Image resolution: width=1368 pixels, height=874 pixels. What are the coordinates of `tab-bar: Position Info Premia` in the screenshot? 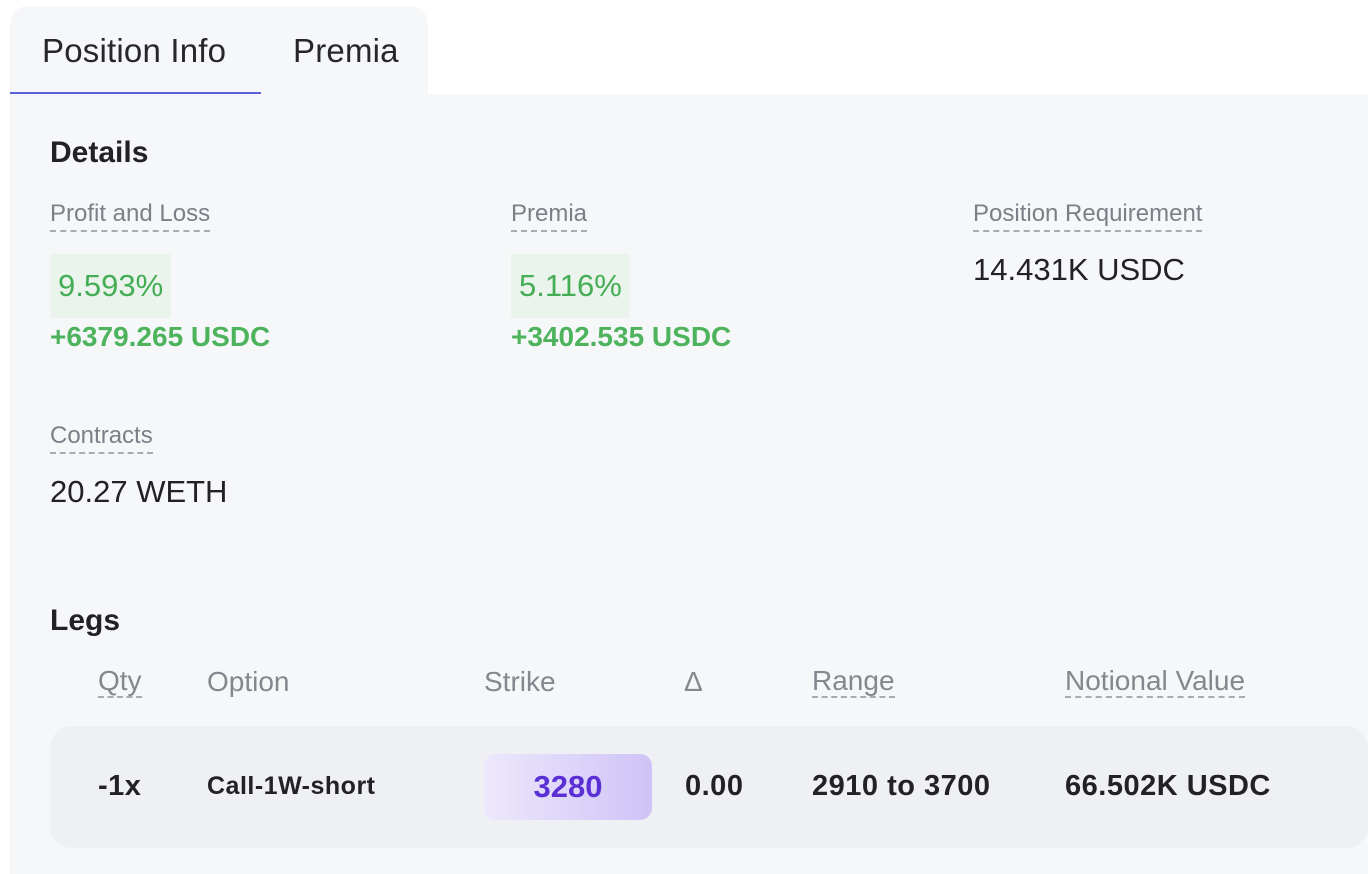 It's located at (219, 51).